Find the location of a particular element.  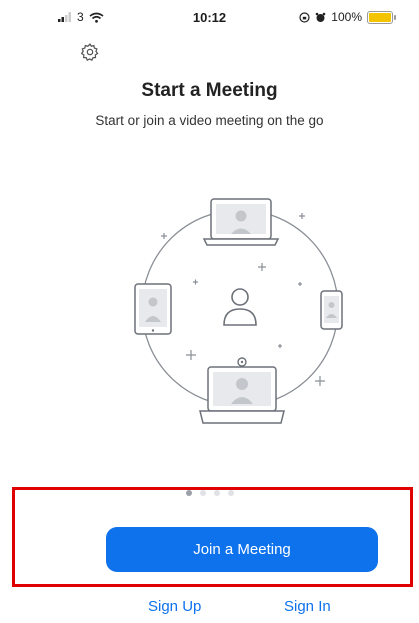

battery-icon is located at coordinates (381, 17).